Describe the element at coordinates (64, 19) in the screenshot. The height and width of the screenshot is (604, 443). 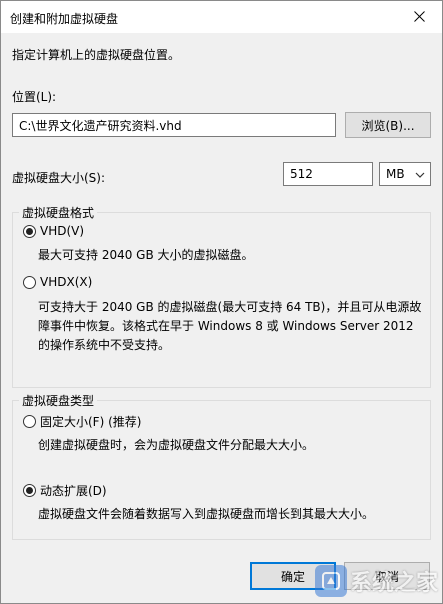
I see `window-title: 创建和附加虚拟硬盘` at that location.